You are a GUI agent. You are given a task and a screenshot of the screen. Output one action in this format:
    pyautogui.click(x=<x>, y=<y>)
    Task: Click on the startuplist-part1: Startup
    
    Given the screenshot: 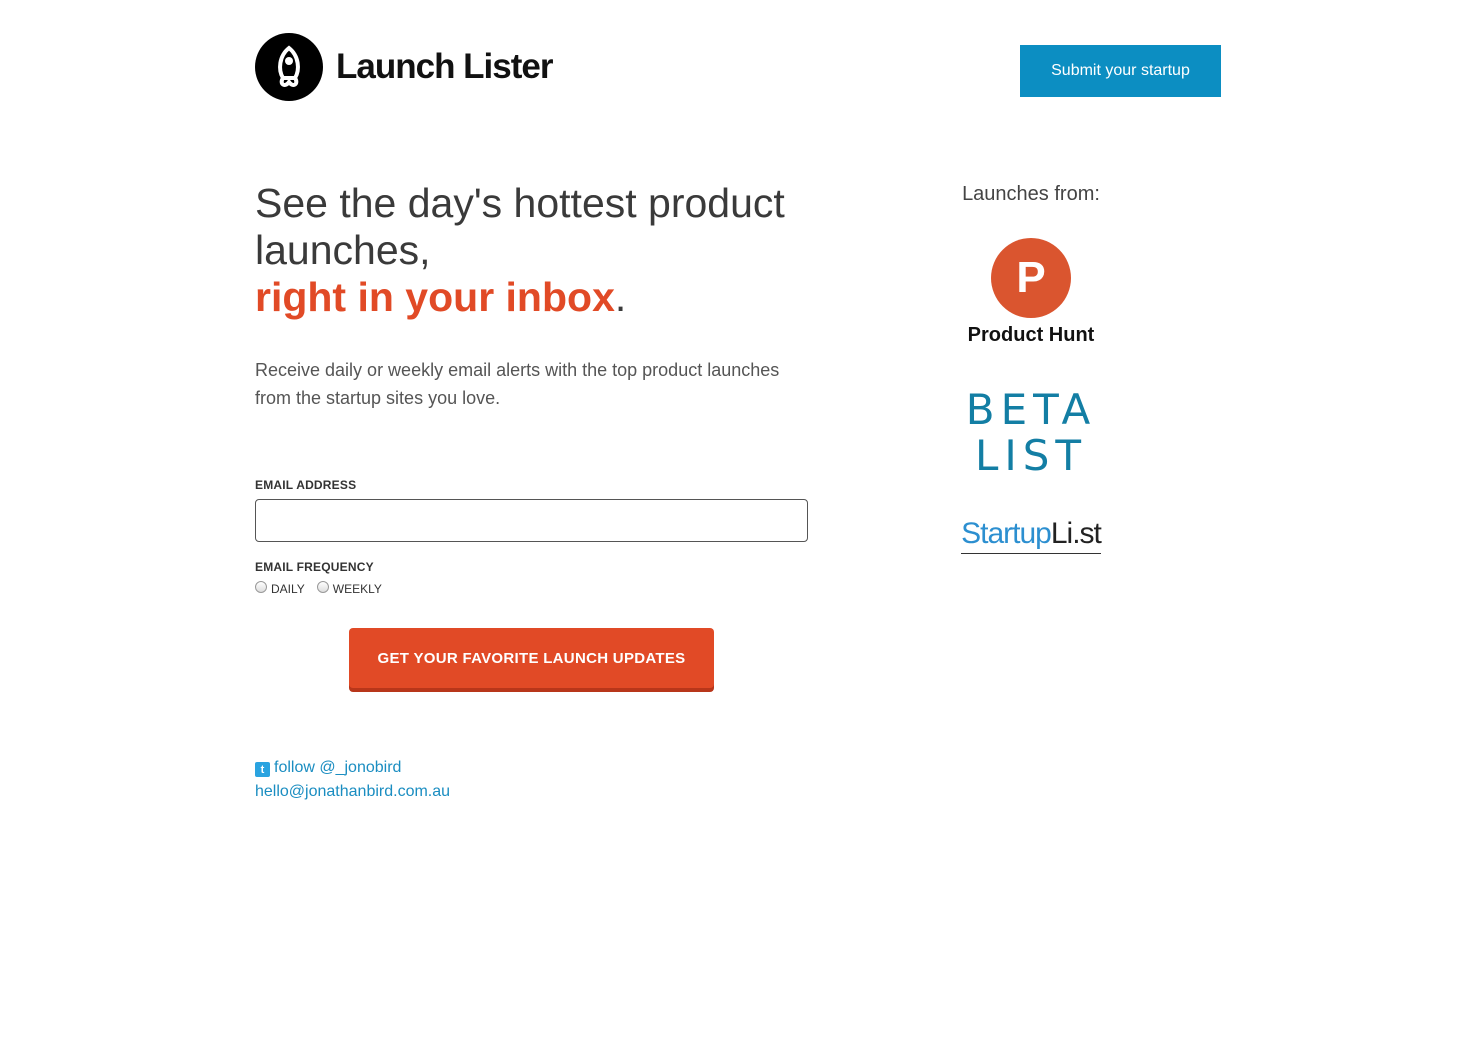 What is the action you would take?
    pyautogui.click(x=1006, y=533)
    